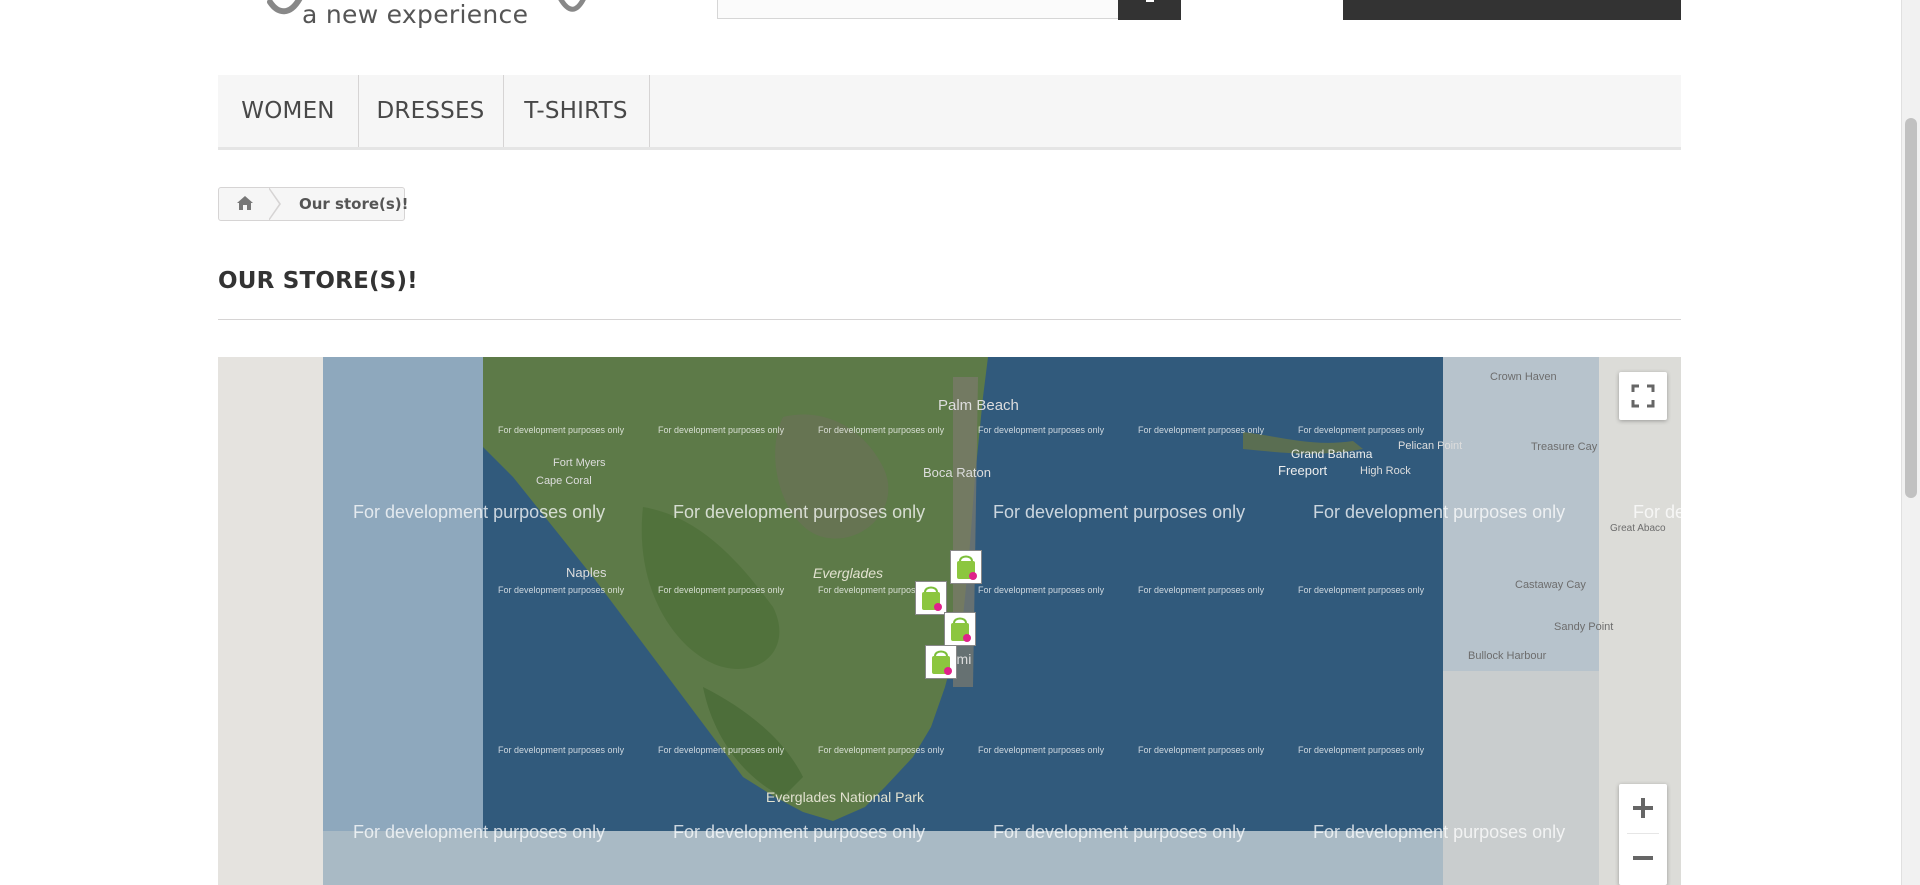 The height and width of the screenshot is (885, 1920). I want to click on scrollbar-thumb, so click(1911, 308).